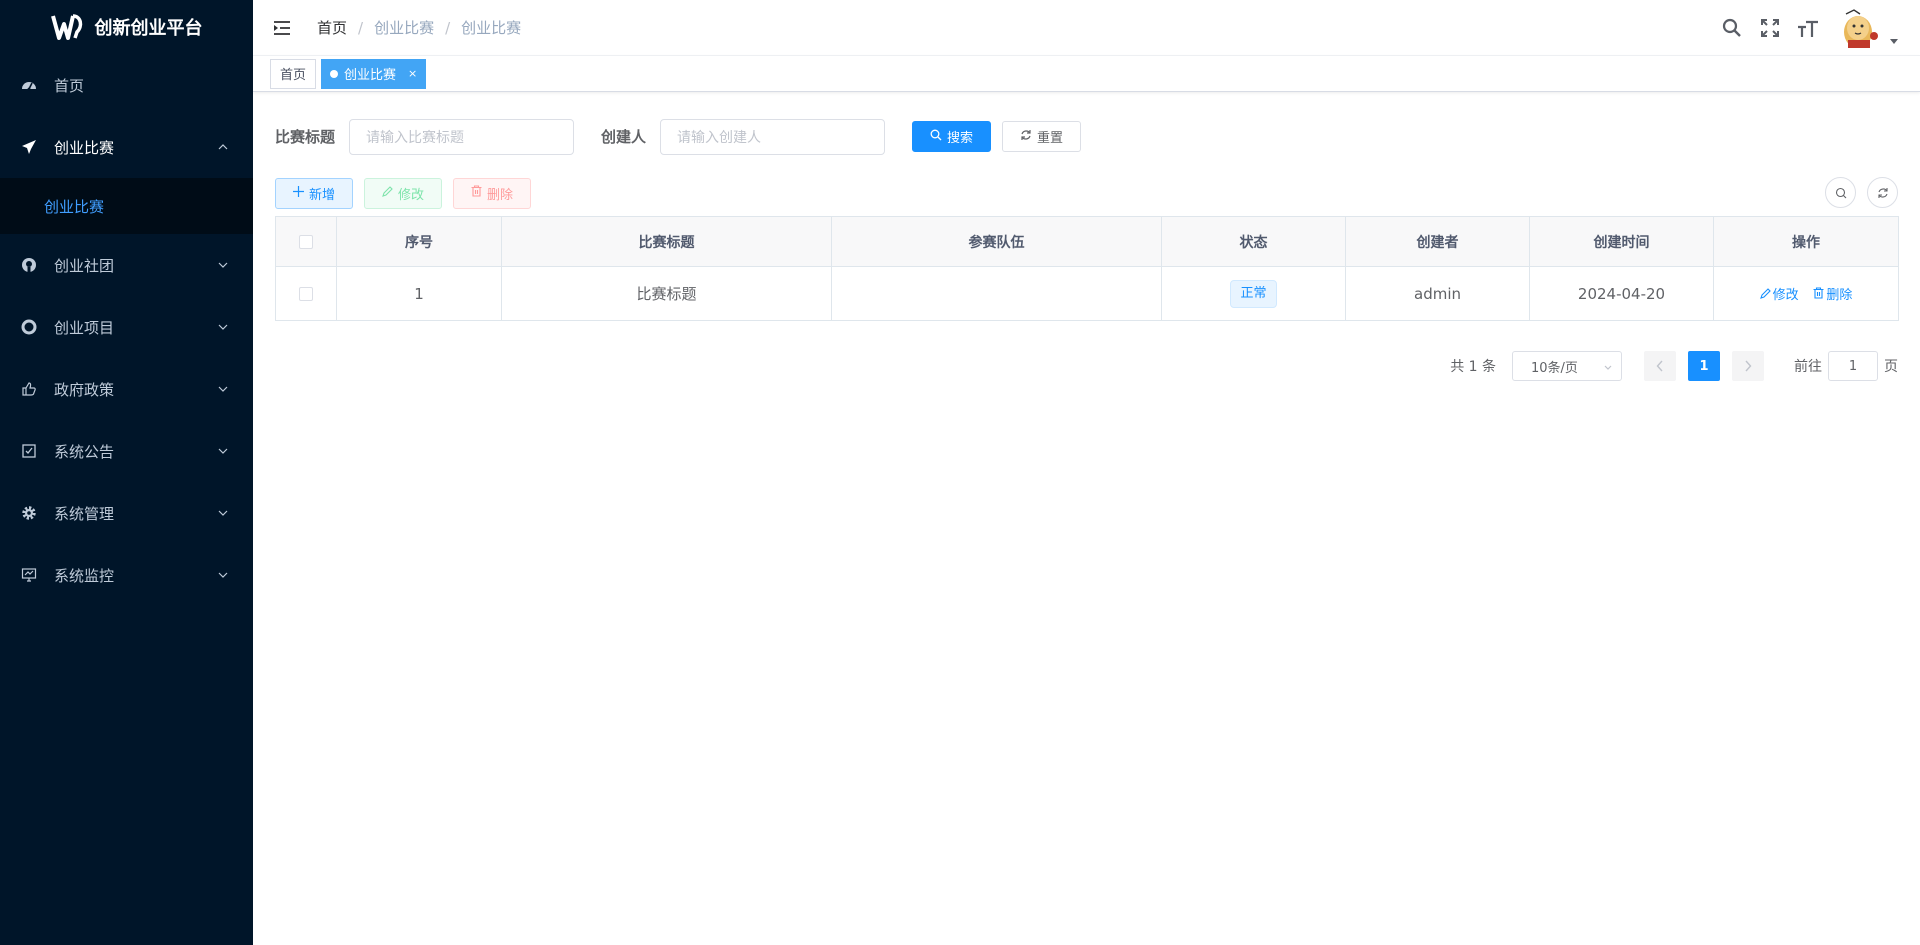 The width and height of the screenshot is (1920, 945). What do you see at coordinates (1832, 293) in the screenshot?
I see `row-delete-link: 删除` at bounding box center [1832, 293].